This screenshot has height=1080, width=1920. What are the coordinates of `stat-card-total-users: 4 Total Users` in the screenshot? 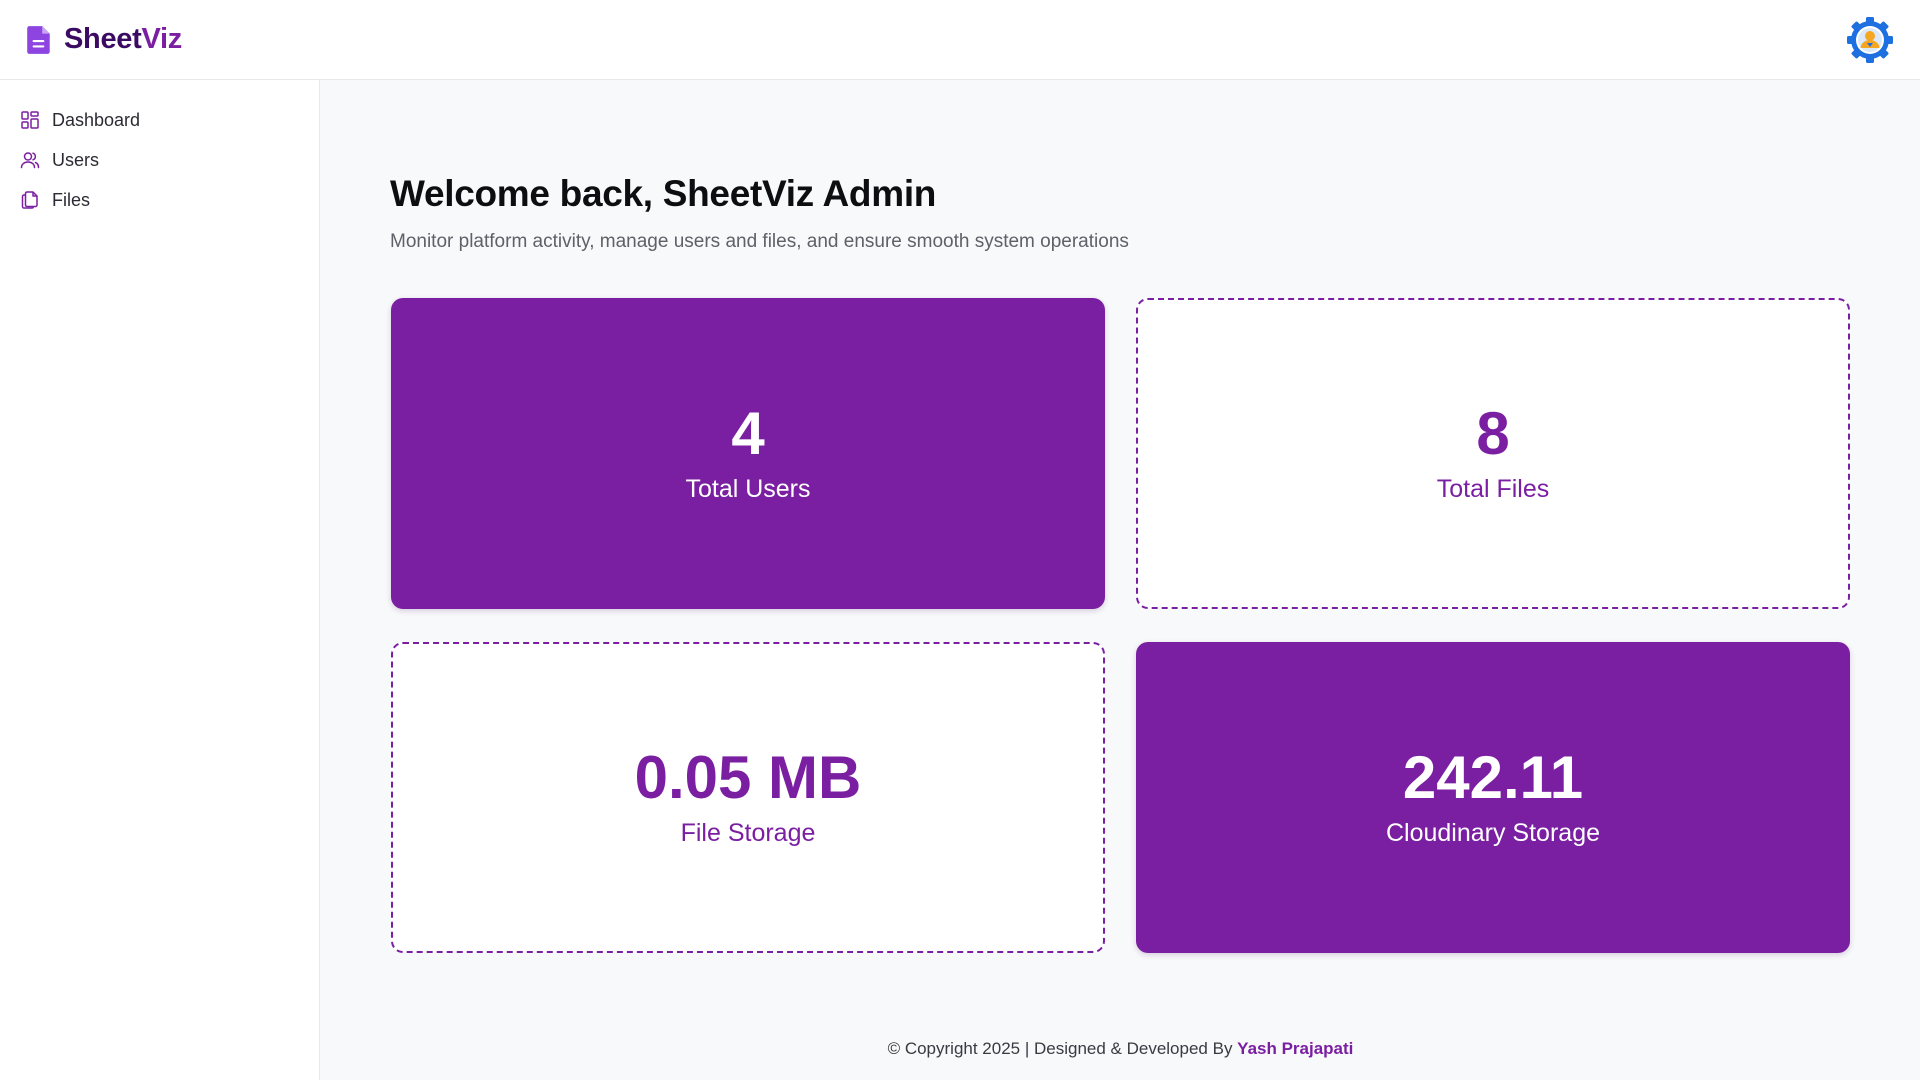 It's located at (748, 453).